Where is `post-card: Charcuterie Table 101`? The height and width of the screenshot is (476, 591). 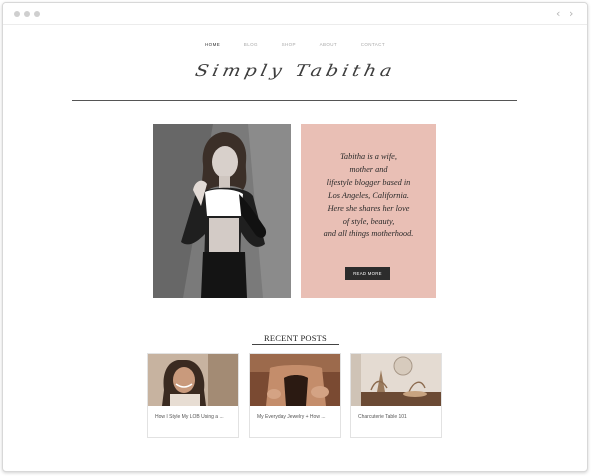
post-card: Charcuterie Table 101 is located at coordinates (396, 395).